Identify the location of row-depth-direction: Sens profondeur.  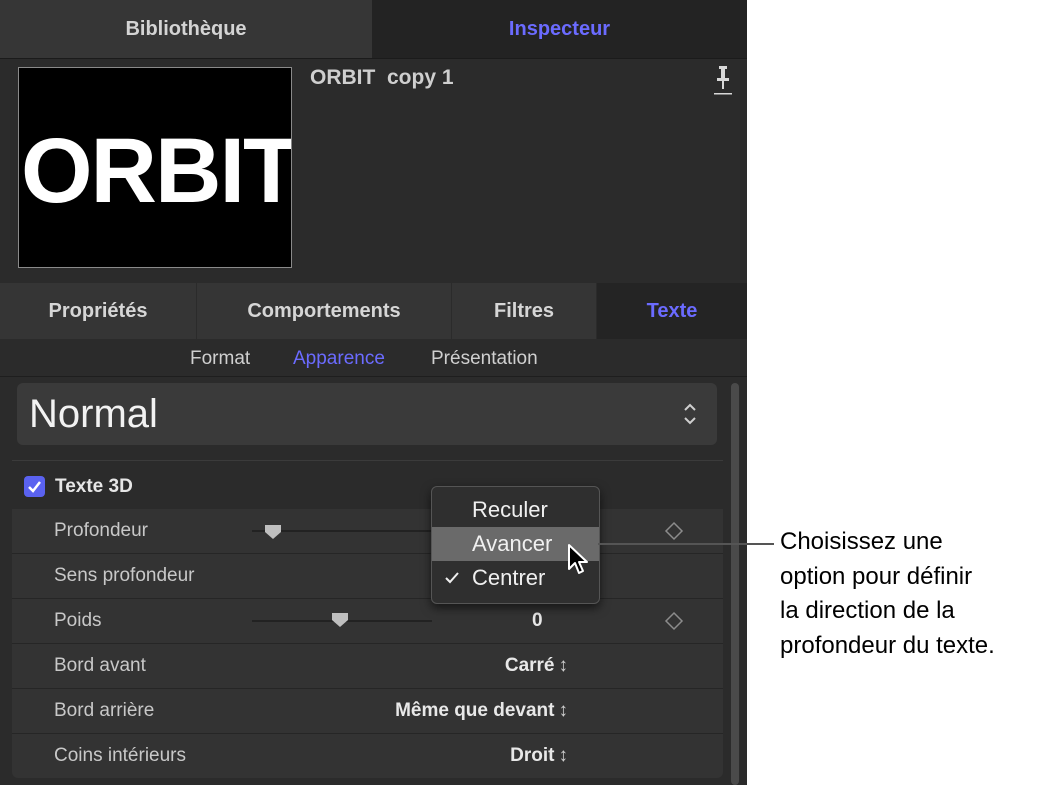
(367, 576).